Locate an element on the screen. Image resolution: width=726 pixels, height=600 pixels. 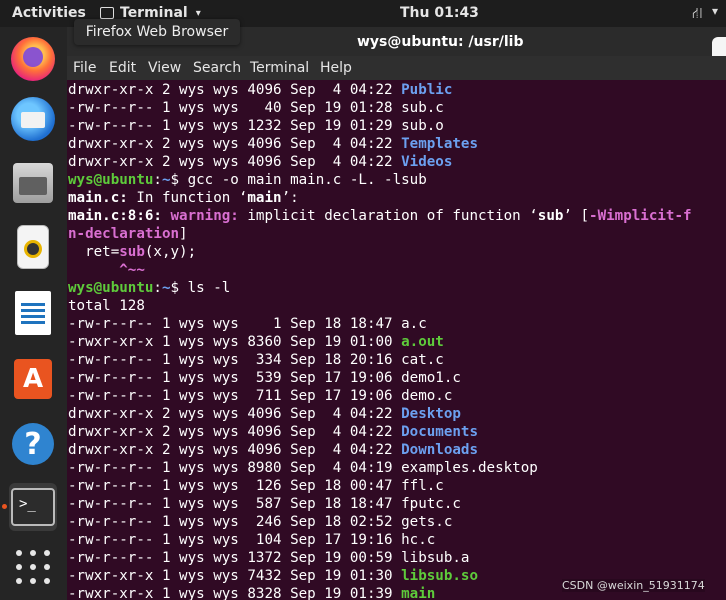
dock-item-writer is located at coordinates (33, 313).